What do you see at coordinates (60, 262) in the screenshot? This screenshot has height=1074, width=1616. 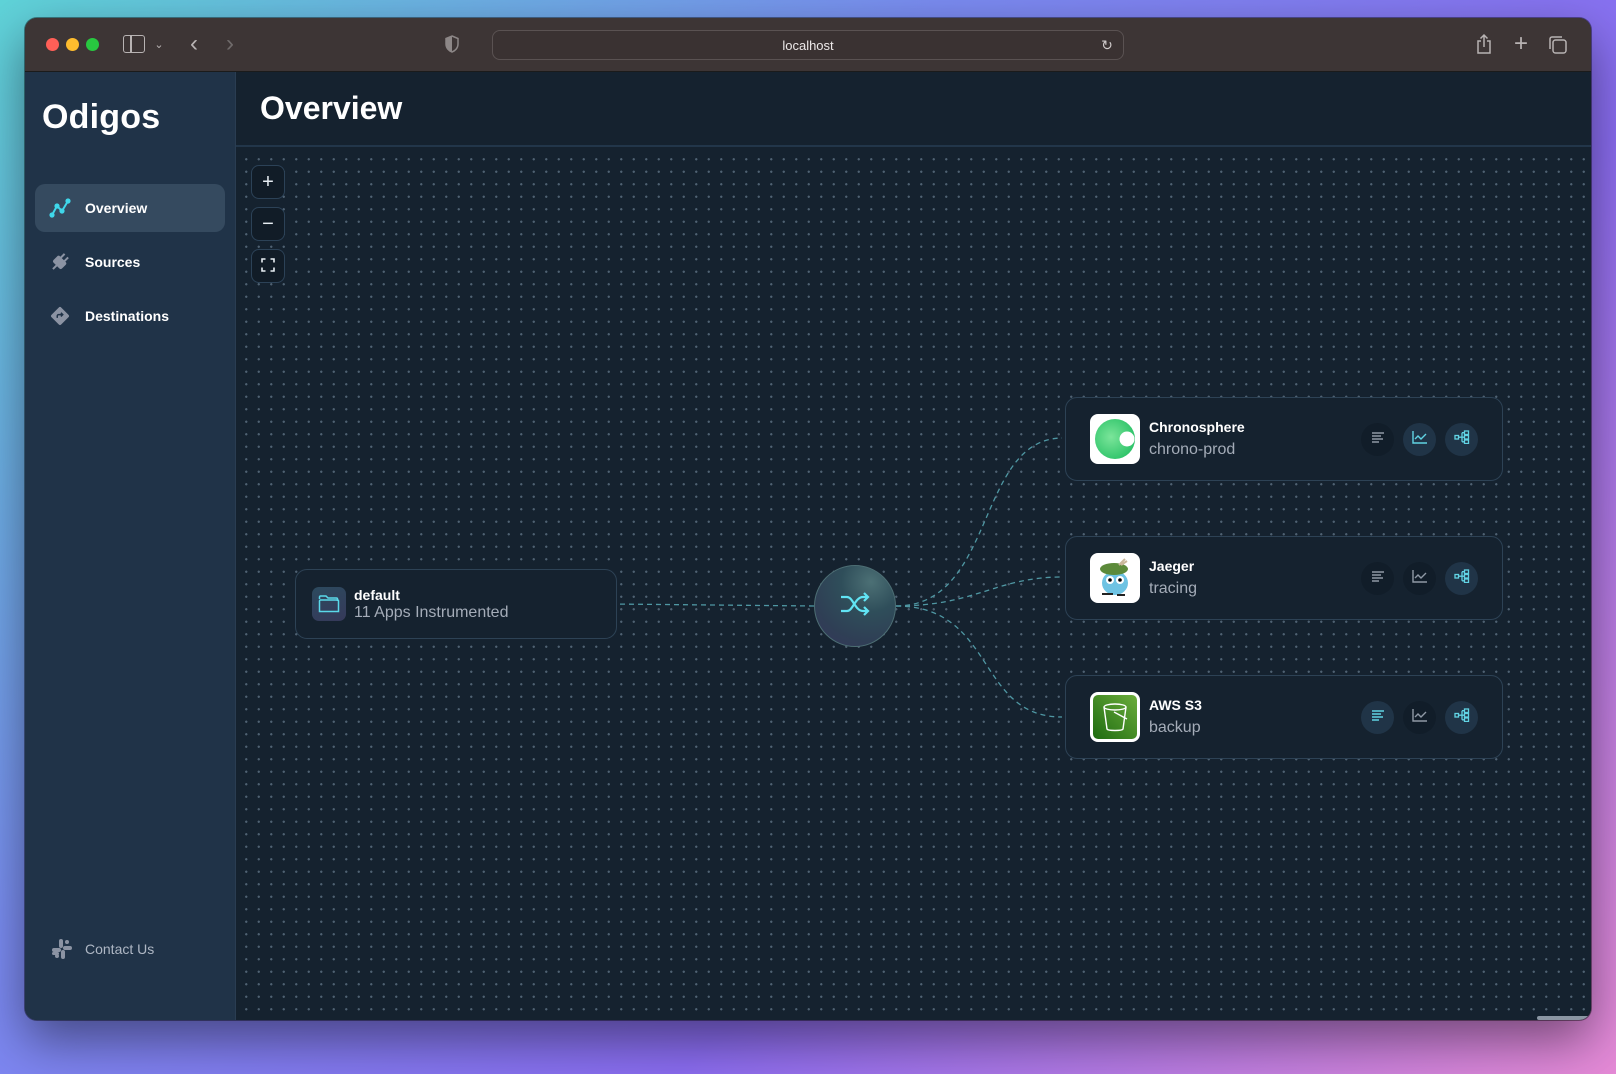 I see `plug-icon` at bounding box center [60, 262].